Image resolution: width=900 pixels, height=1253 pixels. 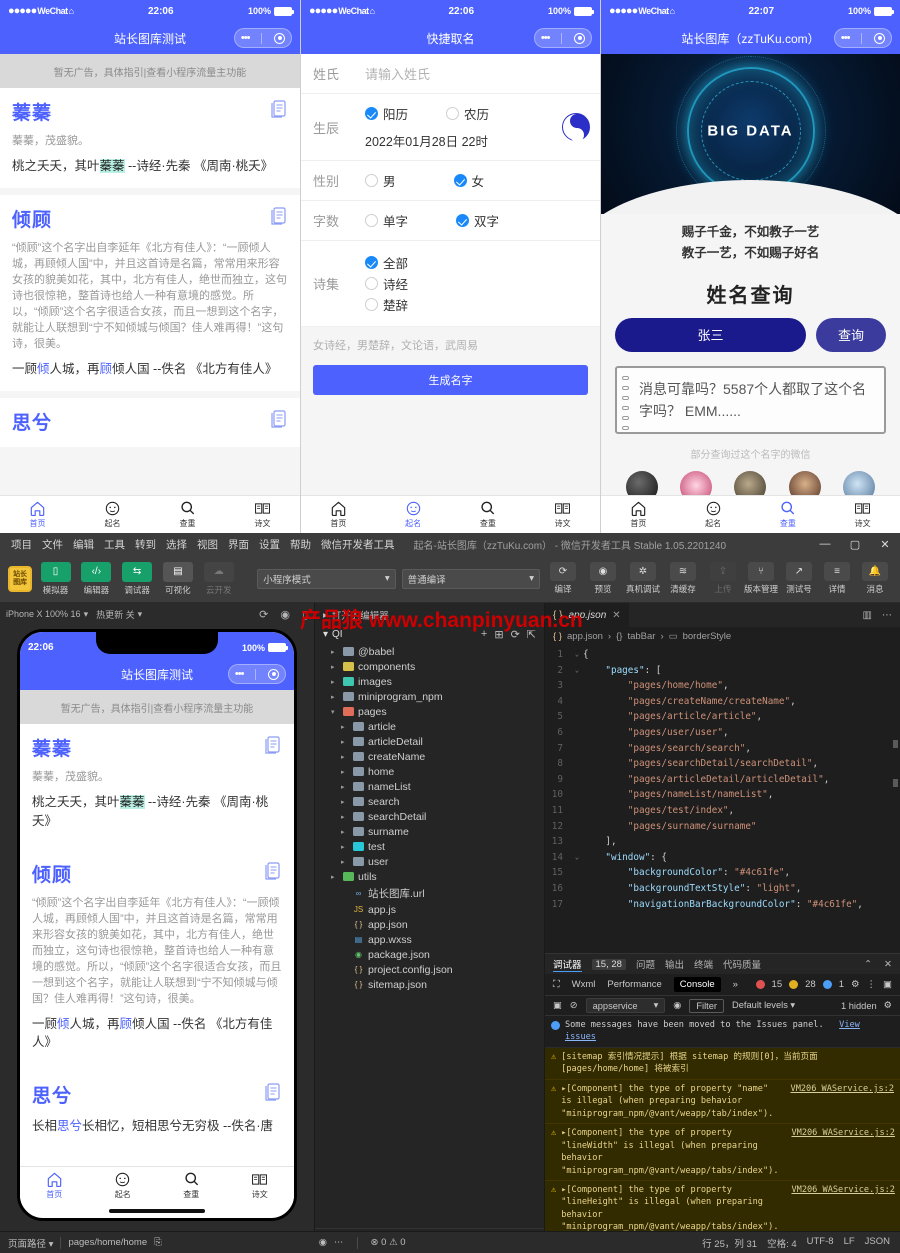 I want to click on refresh-icon: ⟳, so click(x=515, y=634).